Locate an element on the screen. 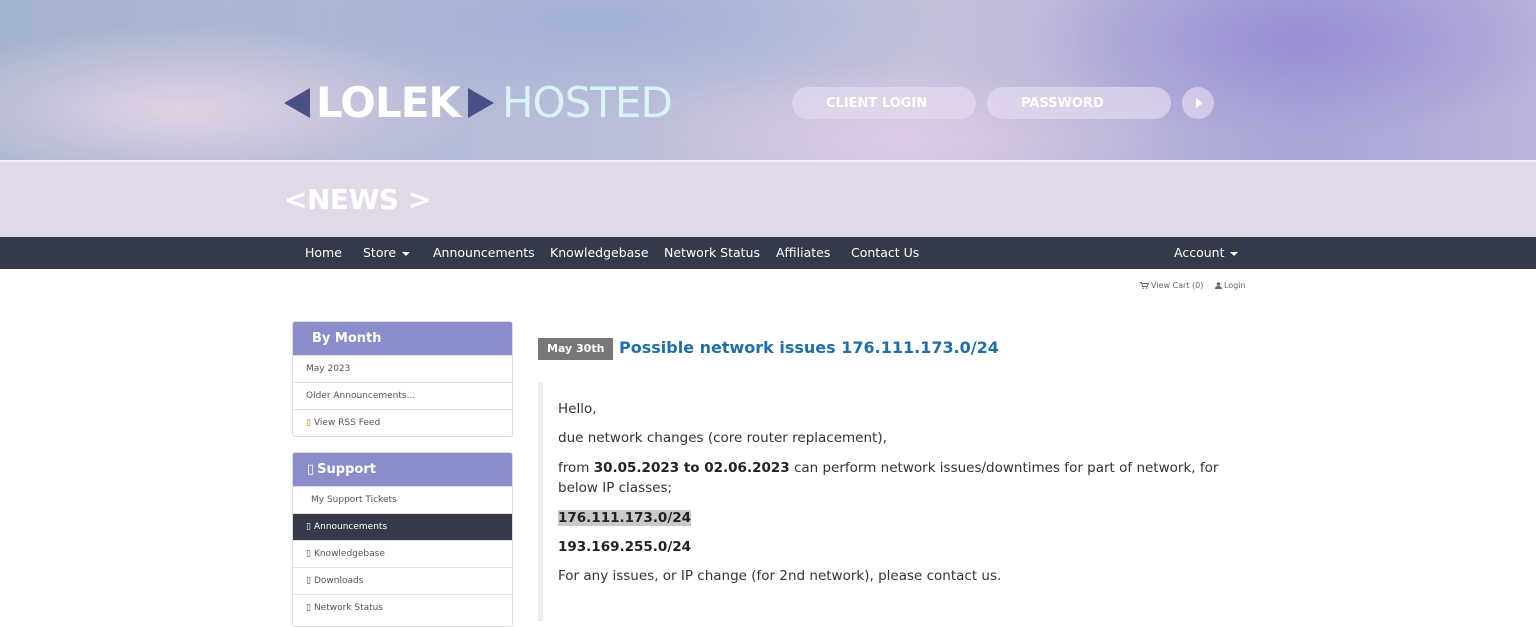 This screenshot has width=1536, height=627. post-quote-bar is located at coordinates (540, 501).